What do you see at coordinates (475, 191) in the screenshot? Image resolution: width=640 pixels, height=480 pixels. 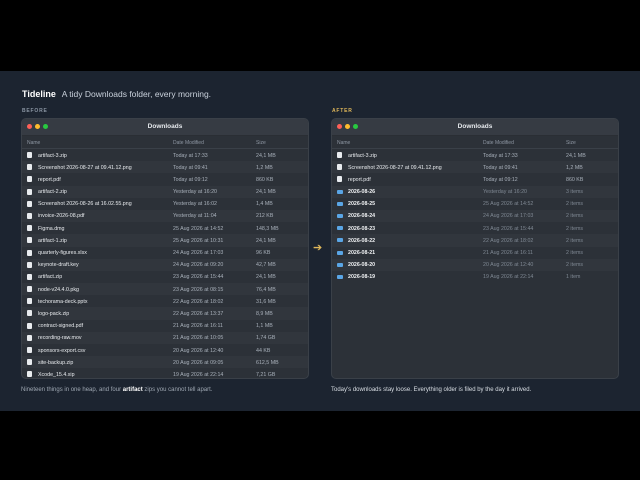 I see `folder-row: 2026-08-26 Yesterday at 16:20 3 items` at bounding box center [475, 191].